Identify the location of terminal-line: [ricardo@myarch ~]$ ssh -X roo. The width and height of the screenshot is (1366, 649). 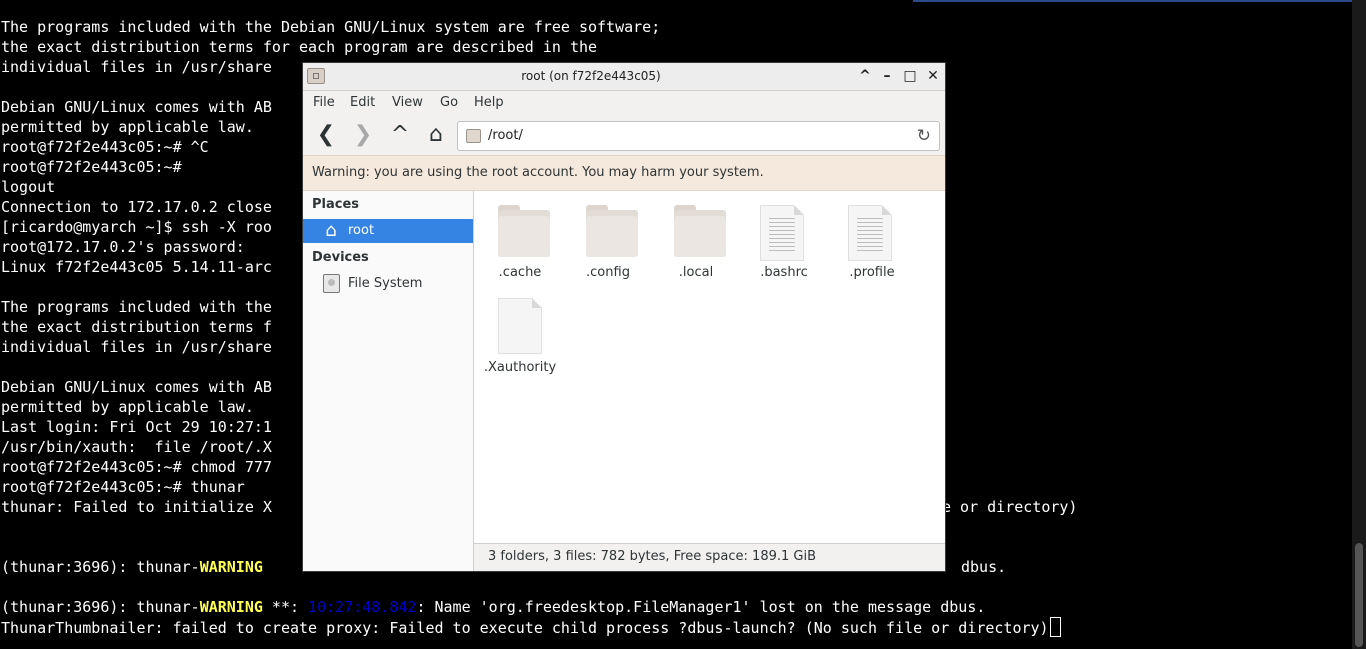
(136, 227).